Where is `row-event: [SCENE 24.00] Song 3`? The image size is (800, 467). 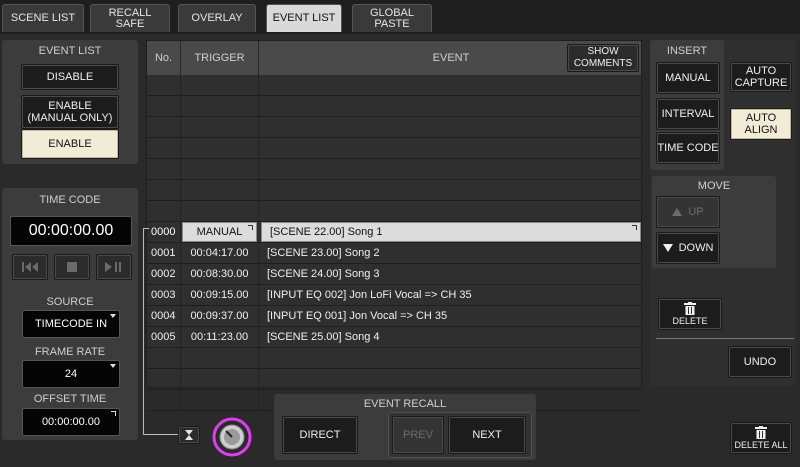 row-event: [SCENE 24.00] Song 3 is located at coordinates (451, 274).